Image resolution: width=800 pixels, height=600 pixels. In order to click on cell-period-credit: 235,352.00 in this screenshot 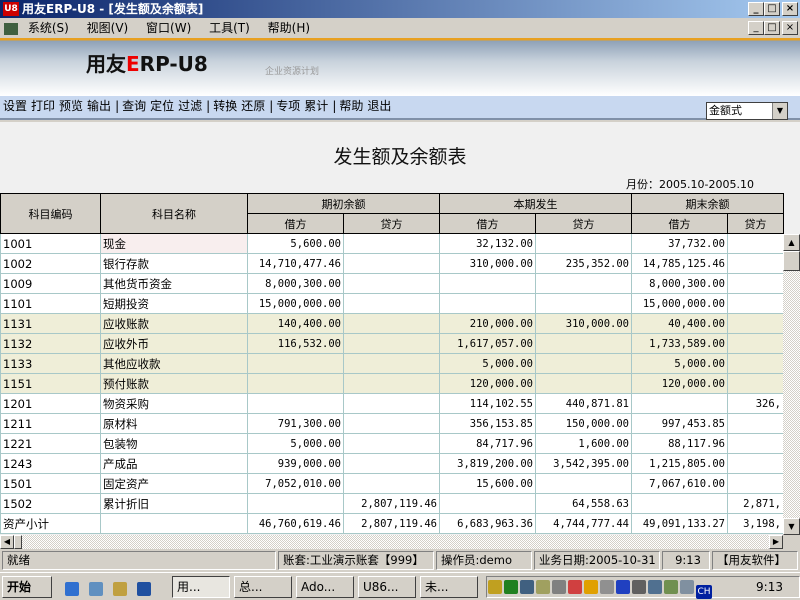, I will do `click(583, 263)`.